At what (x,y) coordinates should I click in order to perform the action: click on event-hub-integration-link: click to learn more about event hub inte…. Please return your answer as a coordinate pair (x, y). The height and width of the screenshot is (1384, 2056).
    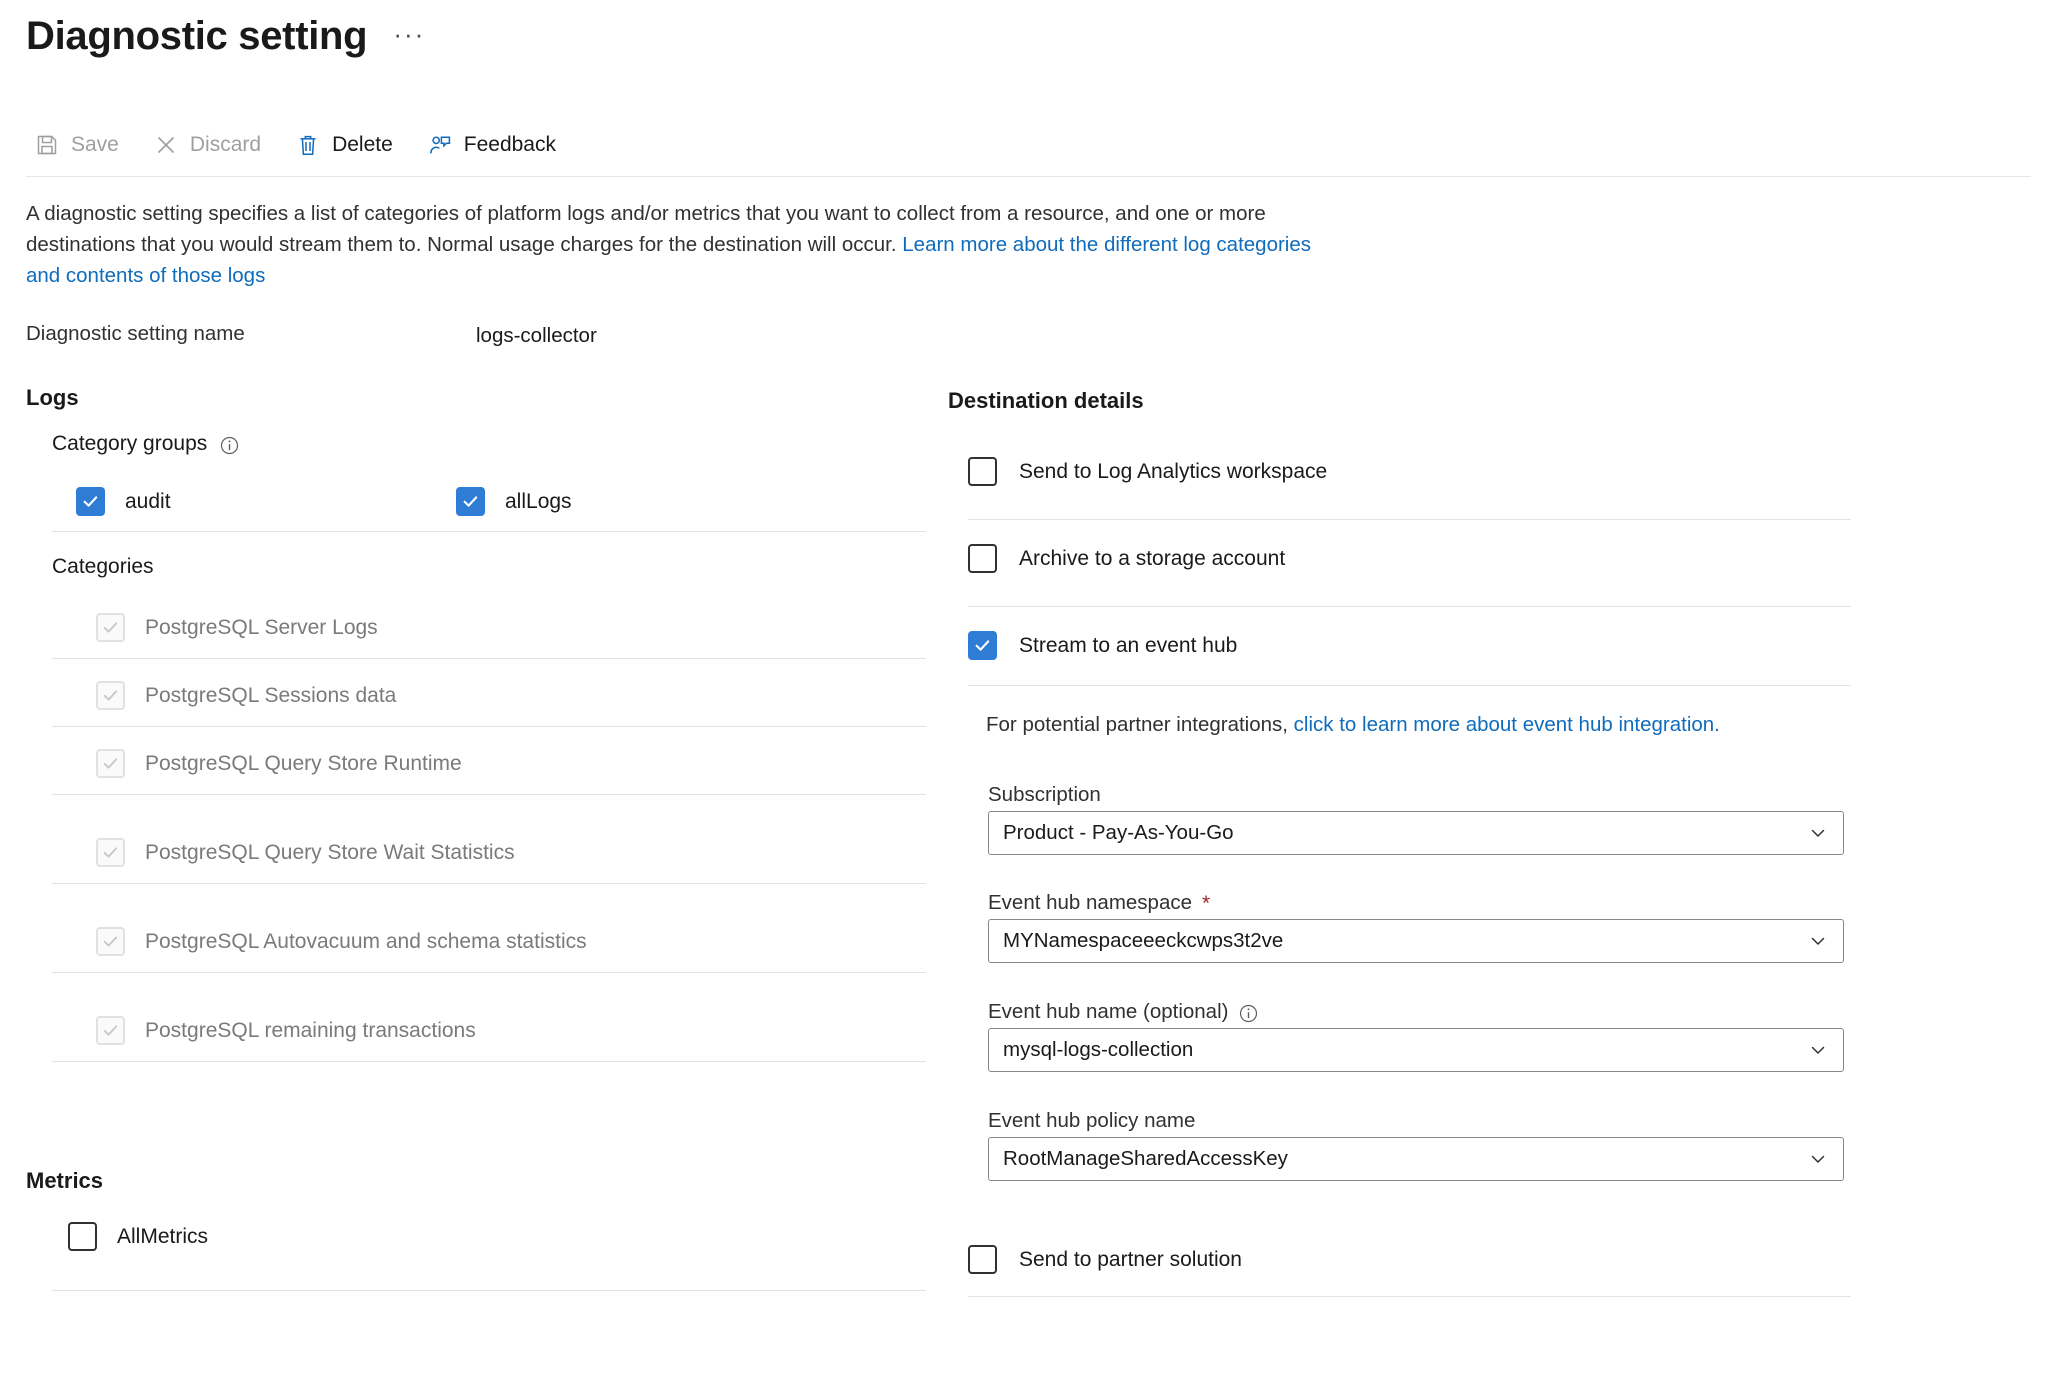
    Looking at the image, I should click on (1507, 724).